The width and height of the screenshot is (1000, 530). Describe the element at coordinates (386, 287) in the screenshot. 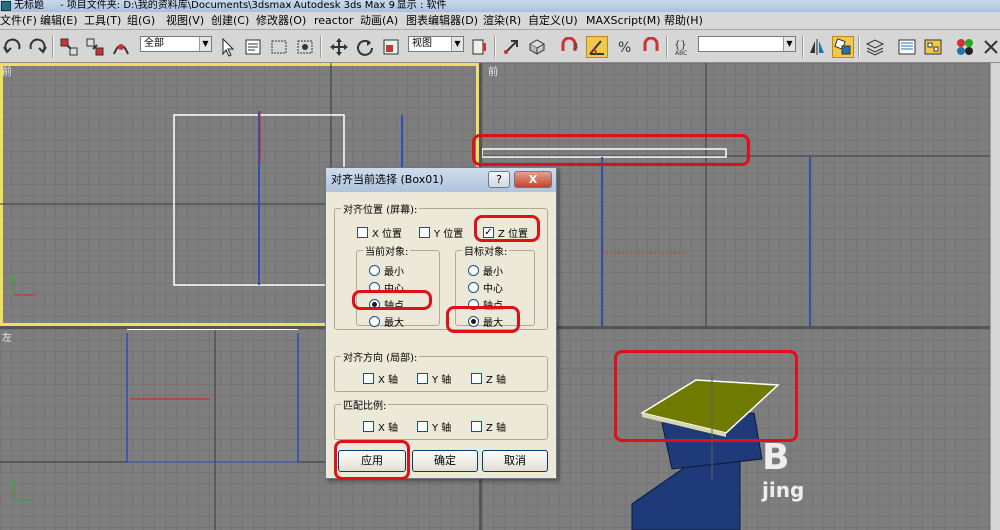

I see `current-center-radio: 中心` at that location.